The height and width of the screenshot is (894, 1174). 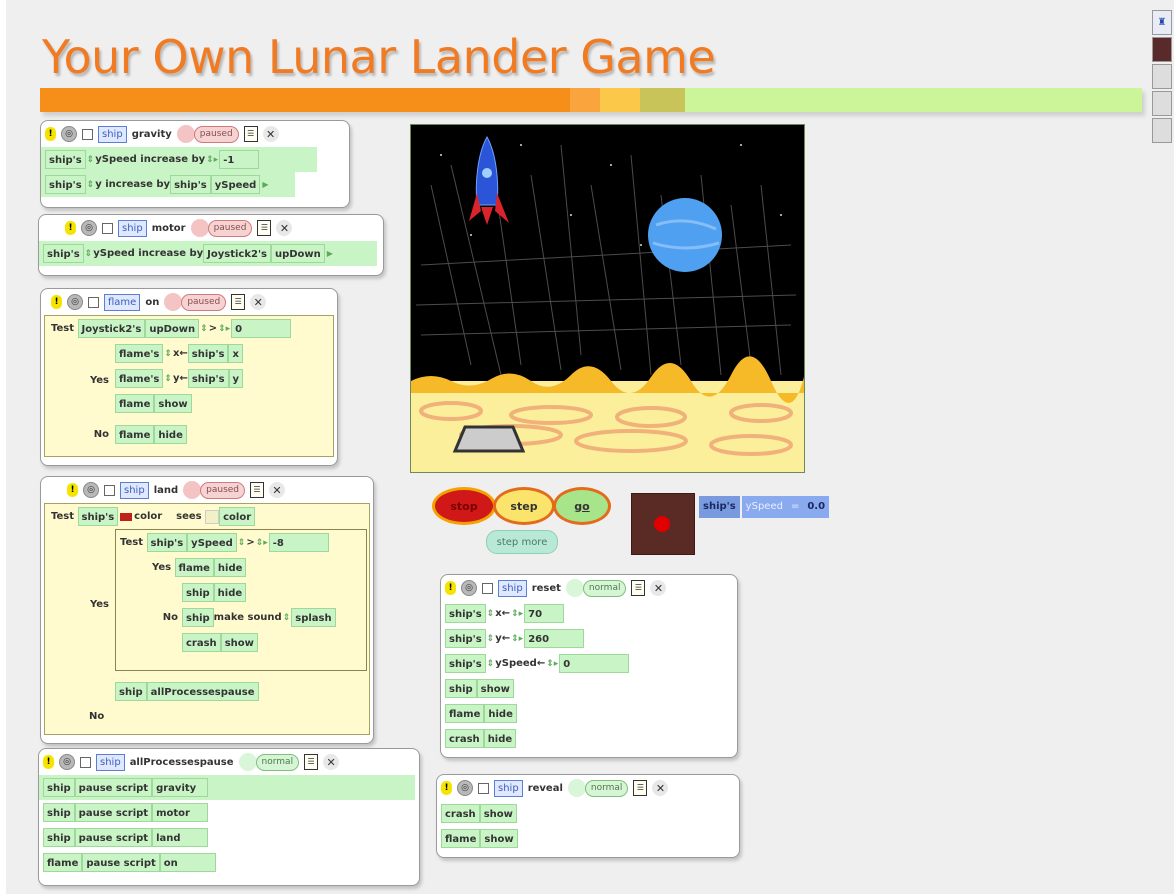 I want to click on tile-value: splash, so click(x=313, y=617).